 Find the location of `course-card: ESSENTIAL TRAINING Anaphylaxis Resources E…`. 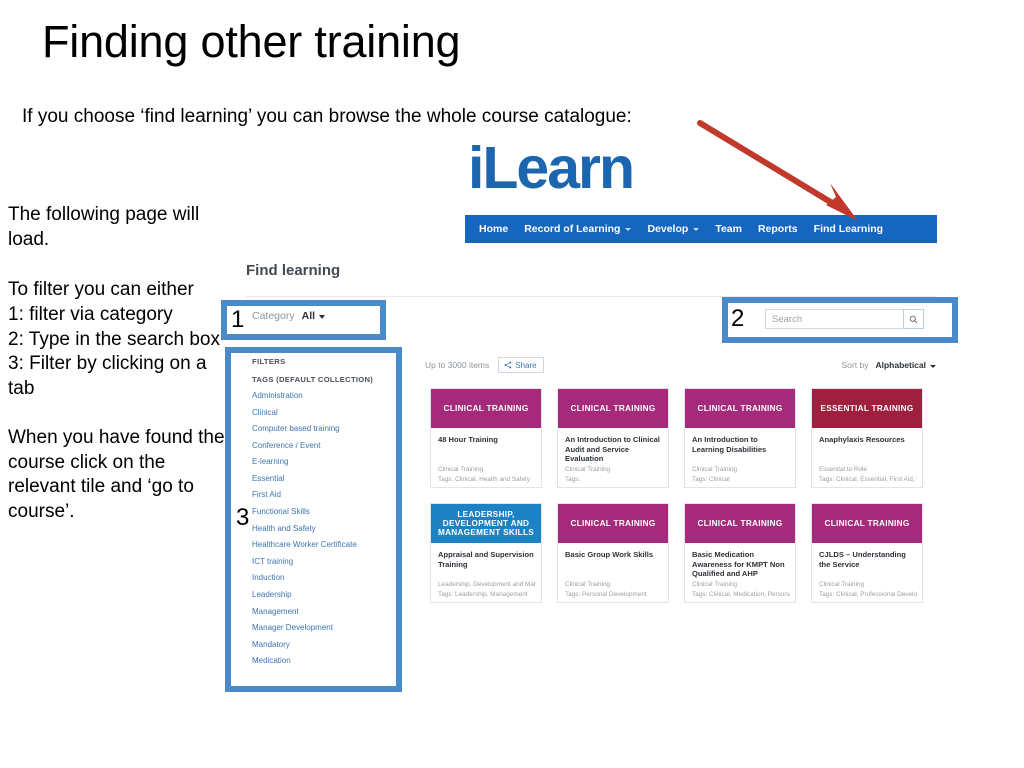

course-card: ESSENTIAL TRAINING Anaphylaxis Resources E… is located at coordinates (867, 438).